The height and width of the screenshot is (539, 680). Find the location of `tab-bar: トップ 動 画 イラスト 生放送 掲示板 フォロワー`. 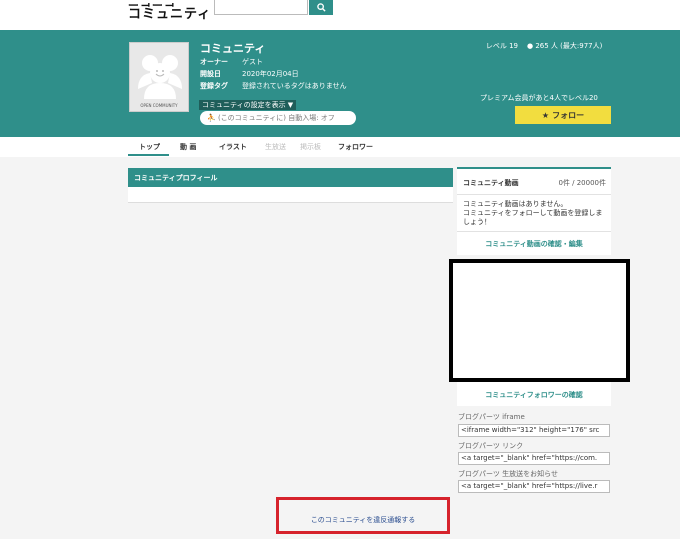

tab-bar: トップ 動 画 イラスト 生放送 掲示板 フォロワー is located at coordinates (340, 147).